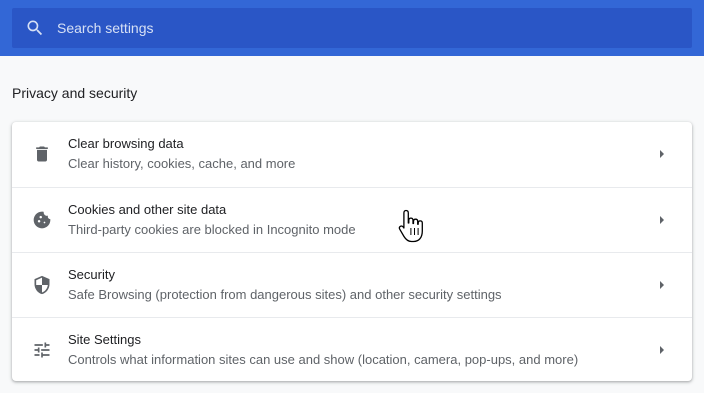 The image size is (704, 393). What do you see at coordinates (126, 143) in the screenshot?
I see `row-title: Clear browsing data` at bounding box center [126, 143].